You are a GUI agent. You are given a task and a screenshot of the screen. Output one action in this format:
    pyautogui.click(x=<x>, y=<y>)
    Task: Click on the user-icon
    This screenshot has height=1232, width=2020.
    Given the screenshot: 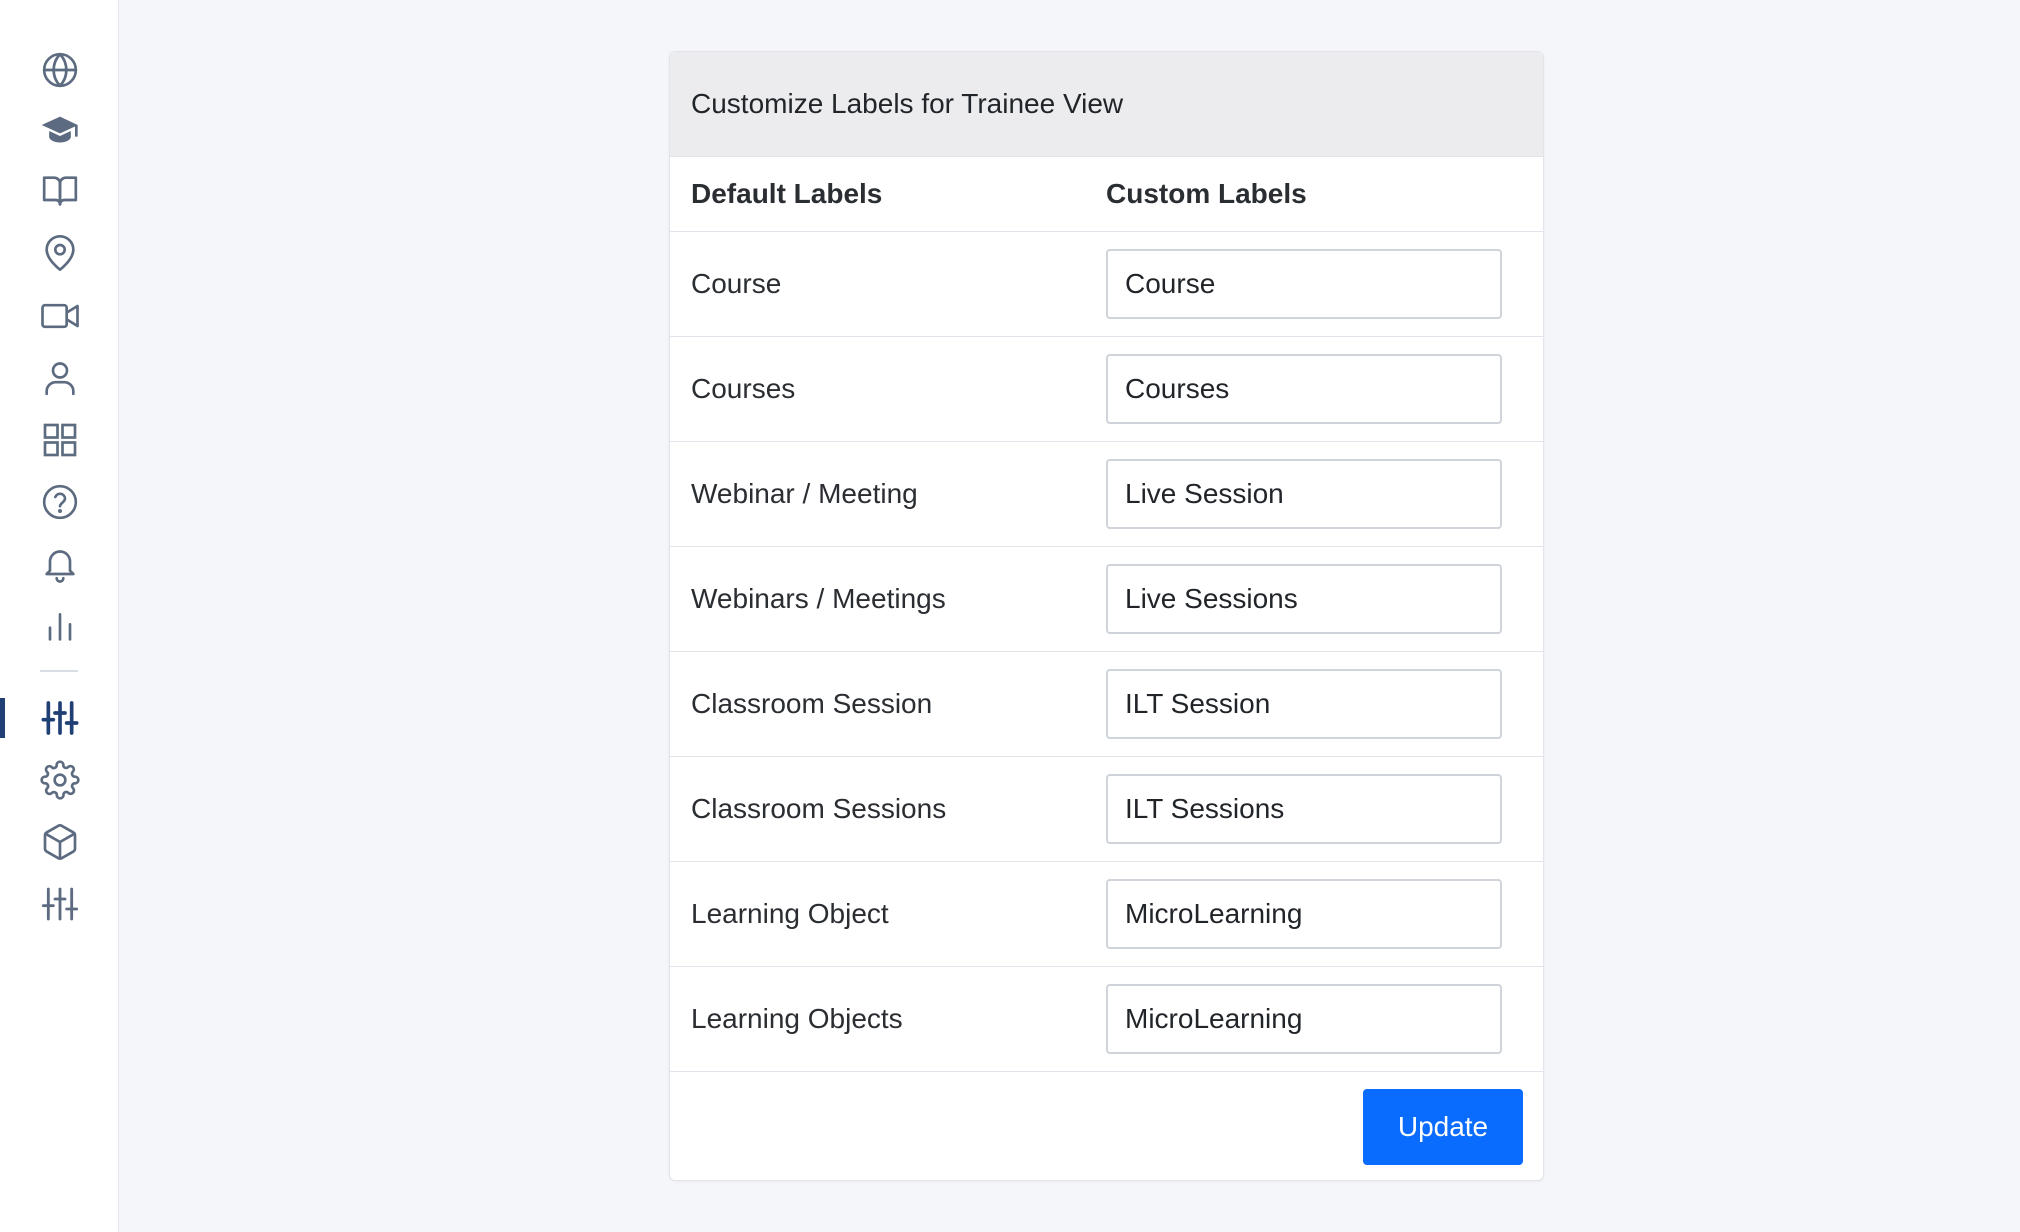 What is the action you would take?
    pyautogui.click(x=59, y=379)
    